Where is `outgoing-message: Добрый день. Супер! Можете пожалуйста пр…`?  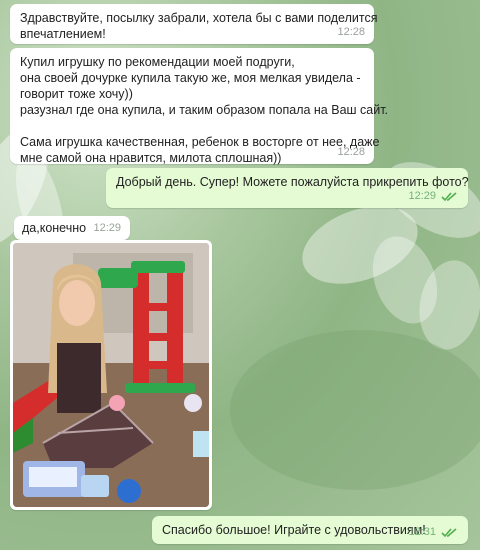
outgoing-message: Добрый день. Супер! Можете пожалуйста пр… is located at coordinates (287, 188).